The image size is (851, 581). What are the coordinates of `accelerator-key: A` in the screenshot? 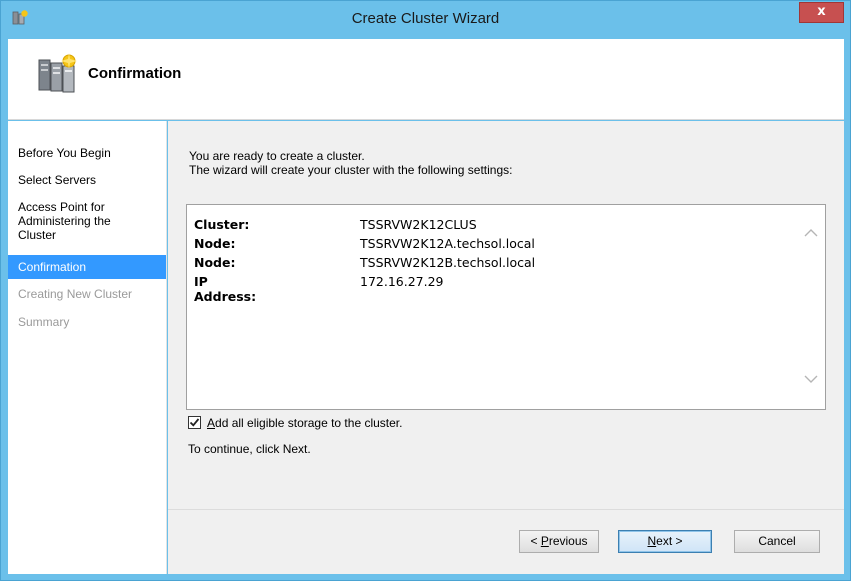 It's located at (211, 423).